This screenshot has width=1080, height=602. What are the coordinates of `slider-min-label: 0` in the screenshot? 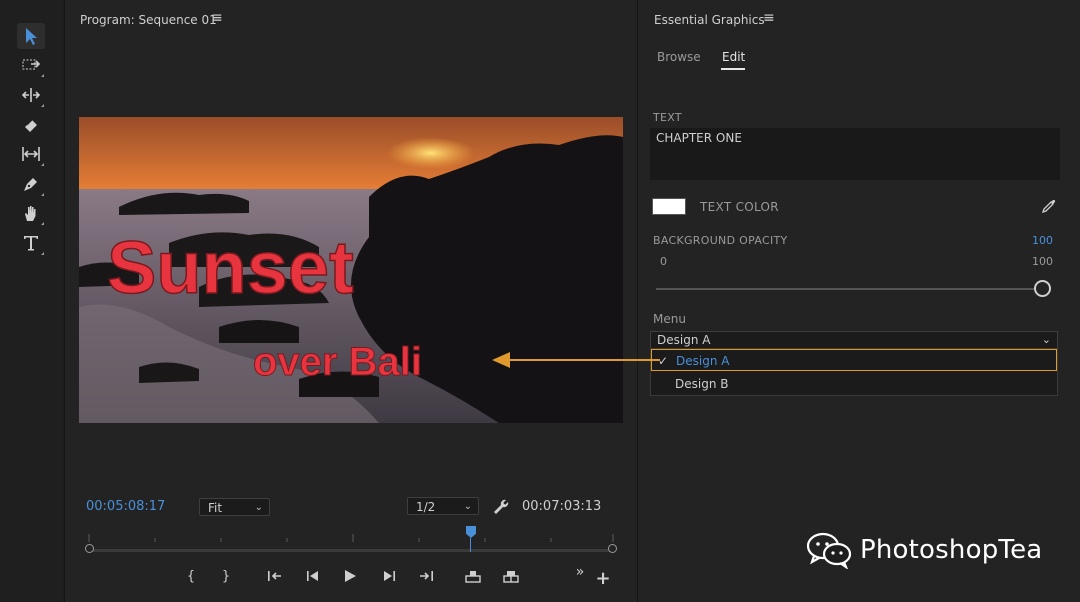 It's located at (663, 261).